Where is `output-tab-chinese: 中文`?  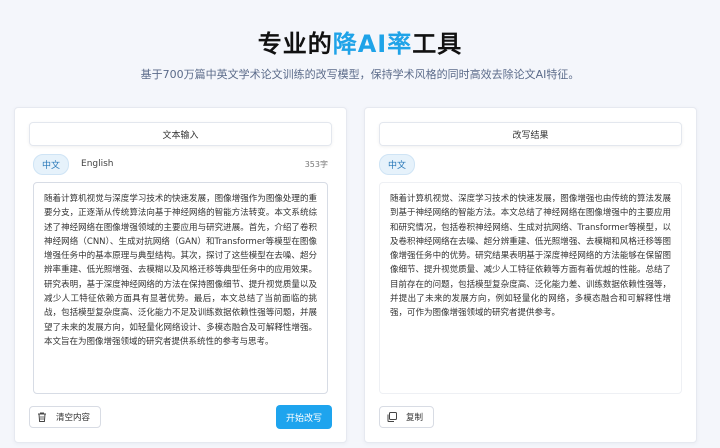 output-tab-chinese: 中文 is located at coordinates (397, 164).